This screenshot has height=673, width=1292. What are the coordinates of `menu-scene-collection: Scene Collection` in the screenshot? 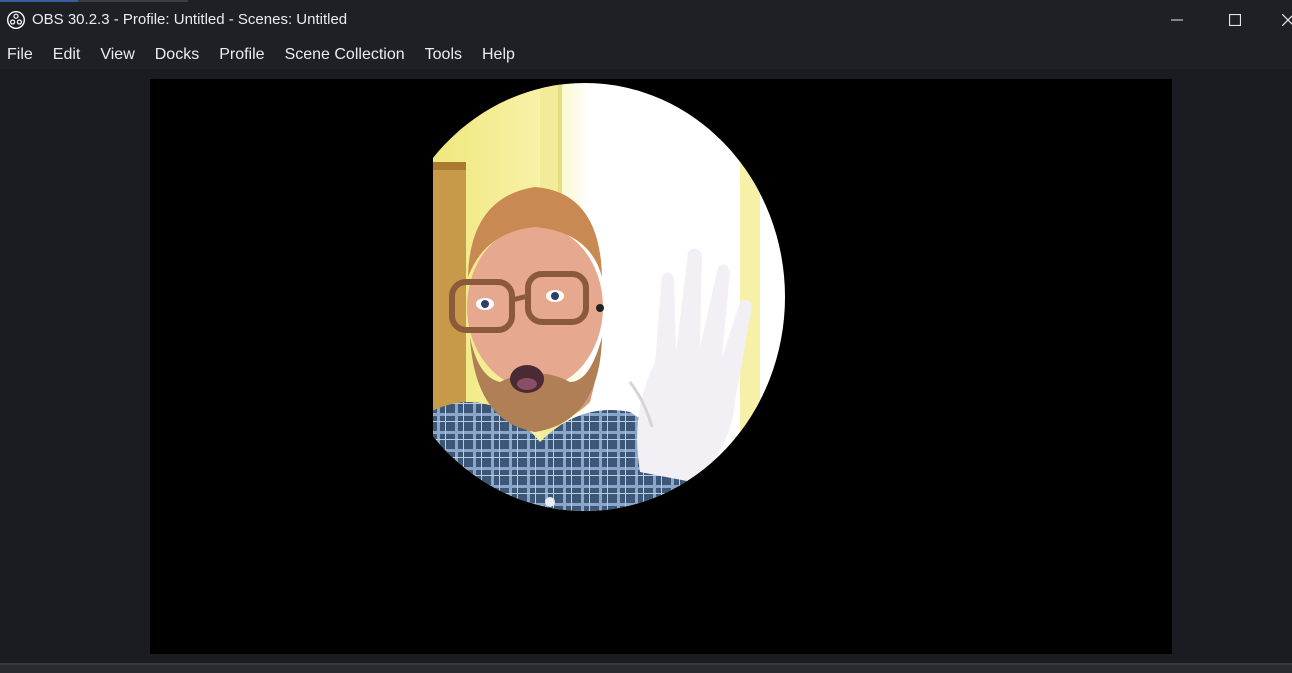 It's located at (345, 54).